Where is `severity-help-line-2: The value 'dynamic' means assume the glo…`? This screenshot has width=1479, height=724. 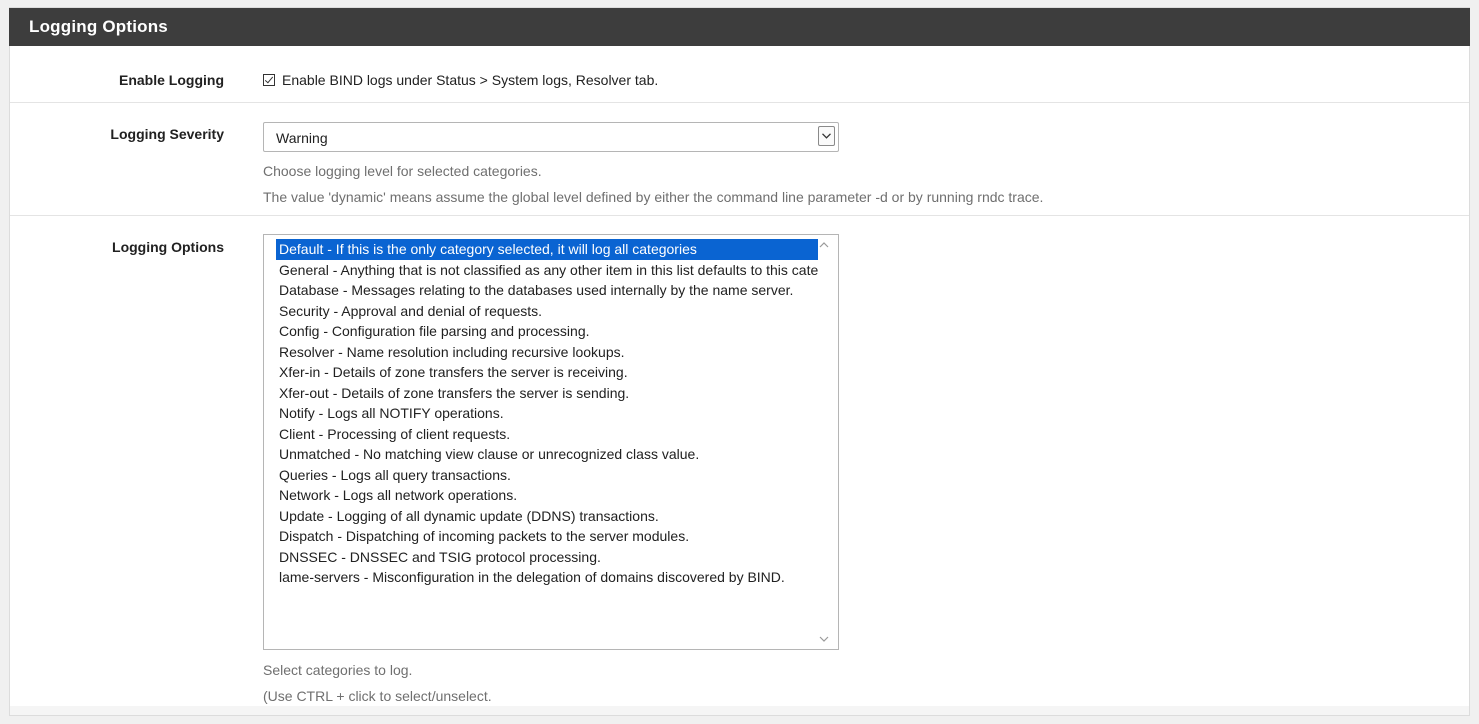 severity-help-line-2: The value 'dynamic' means assume the glo… is located at coordinates (653, 197).